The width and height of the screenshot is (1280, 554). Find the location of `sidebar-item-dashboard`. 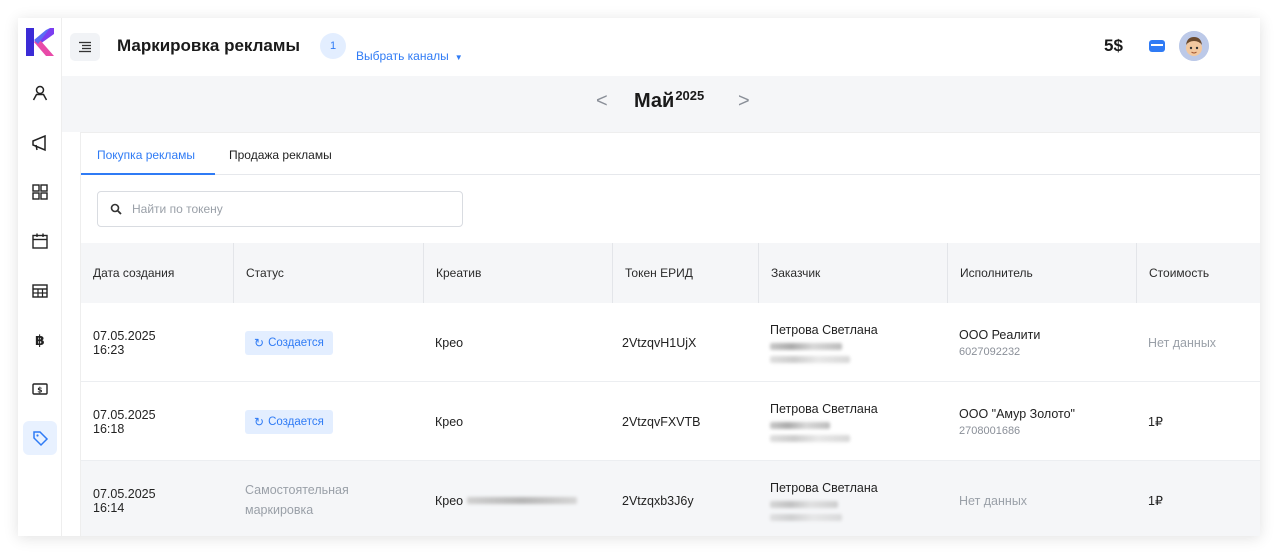

sidebar-item-dashboard is located at coordinates (40, 192).